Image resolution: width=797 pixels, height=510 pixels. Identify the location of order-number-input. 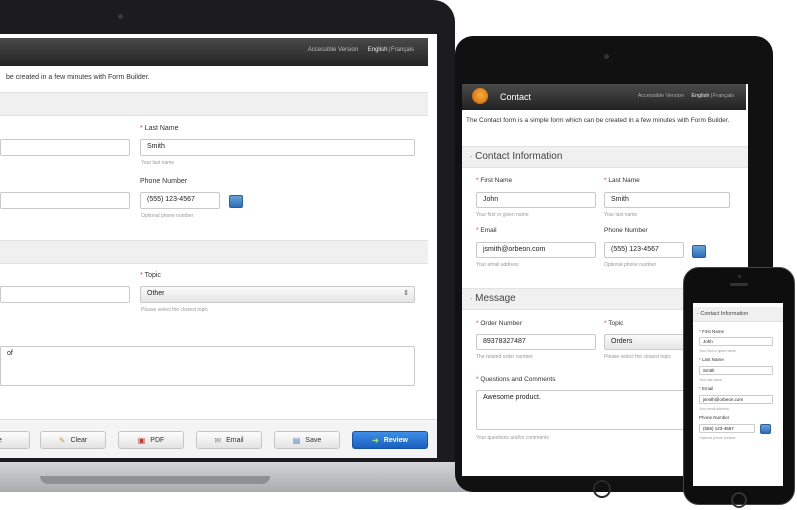
(65, 294).